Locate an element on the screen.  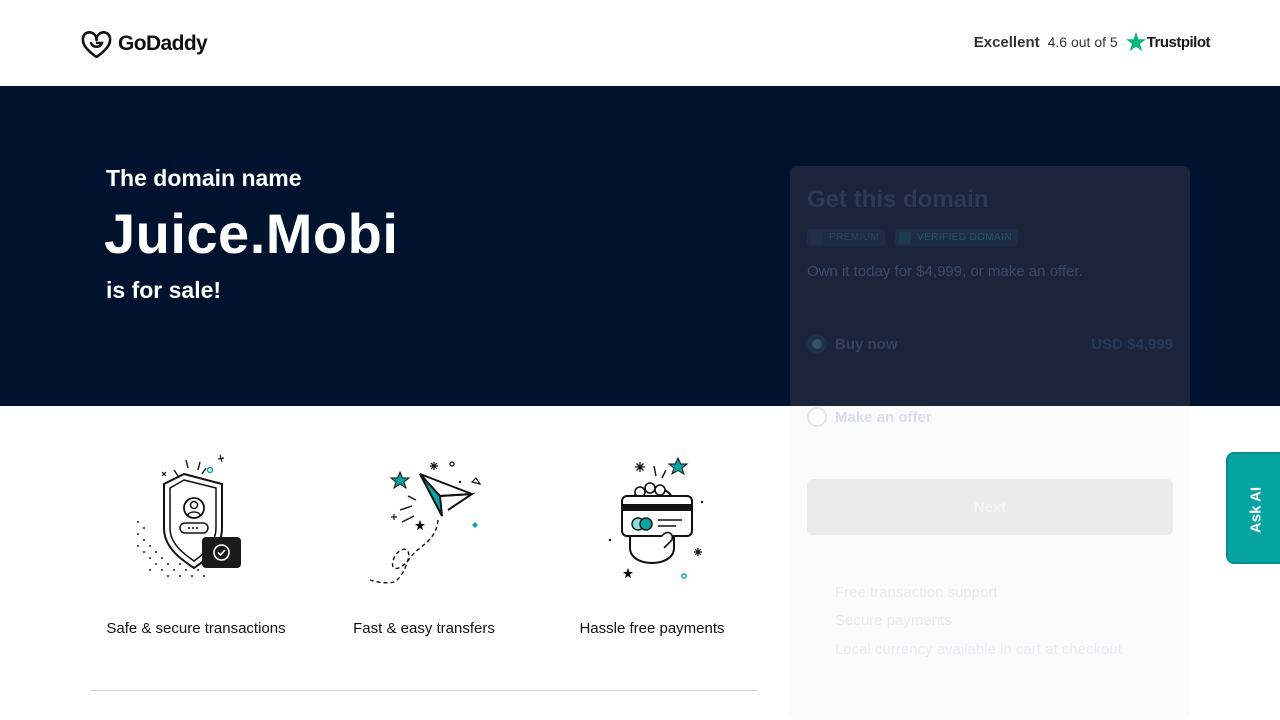
godaddy-logo: GoDaddy is located at coordinates (144, 44).